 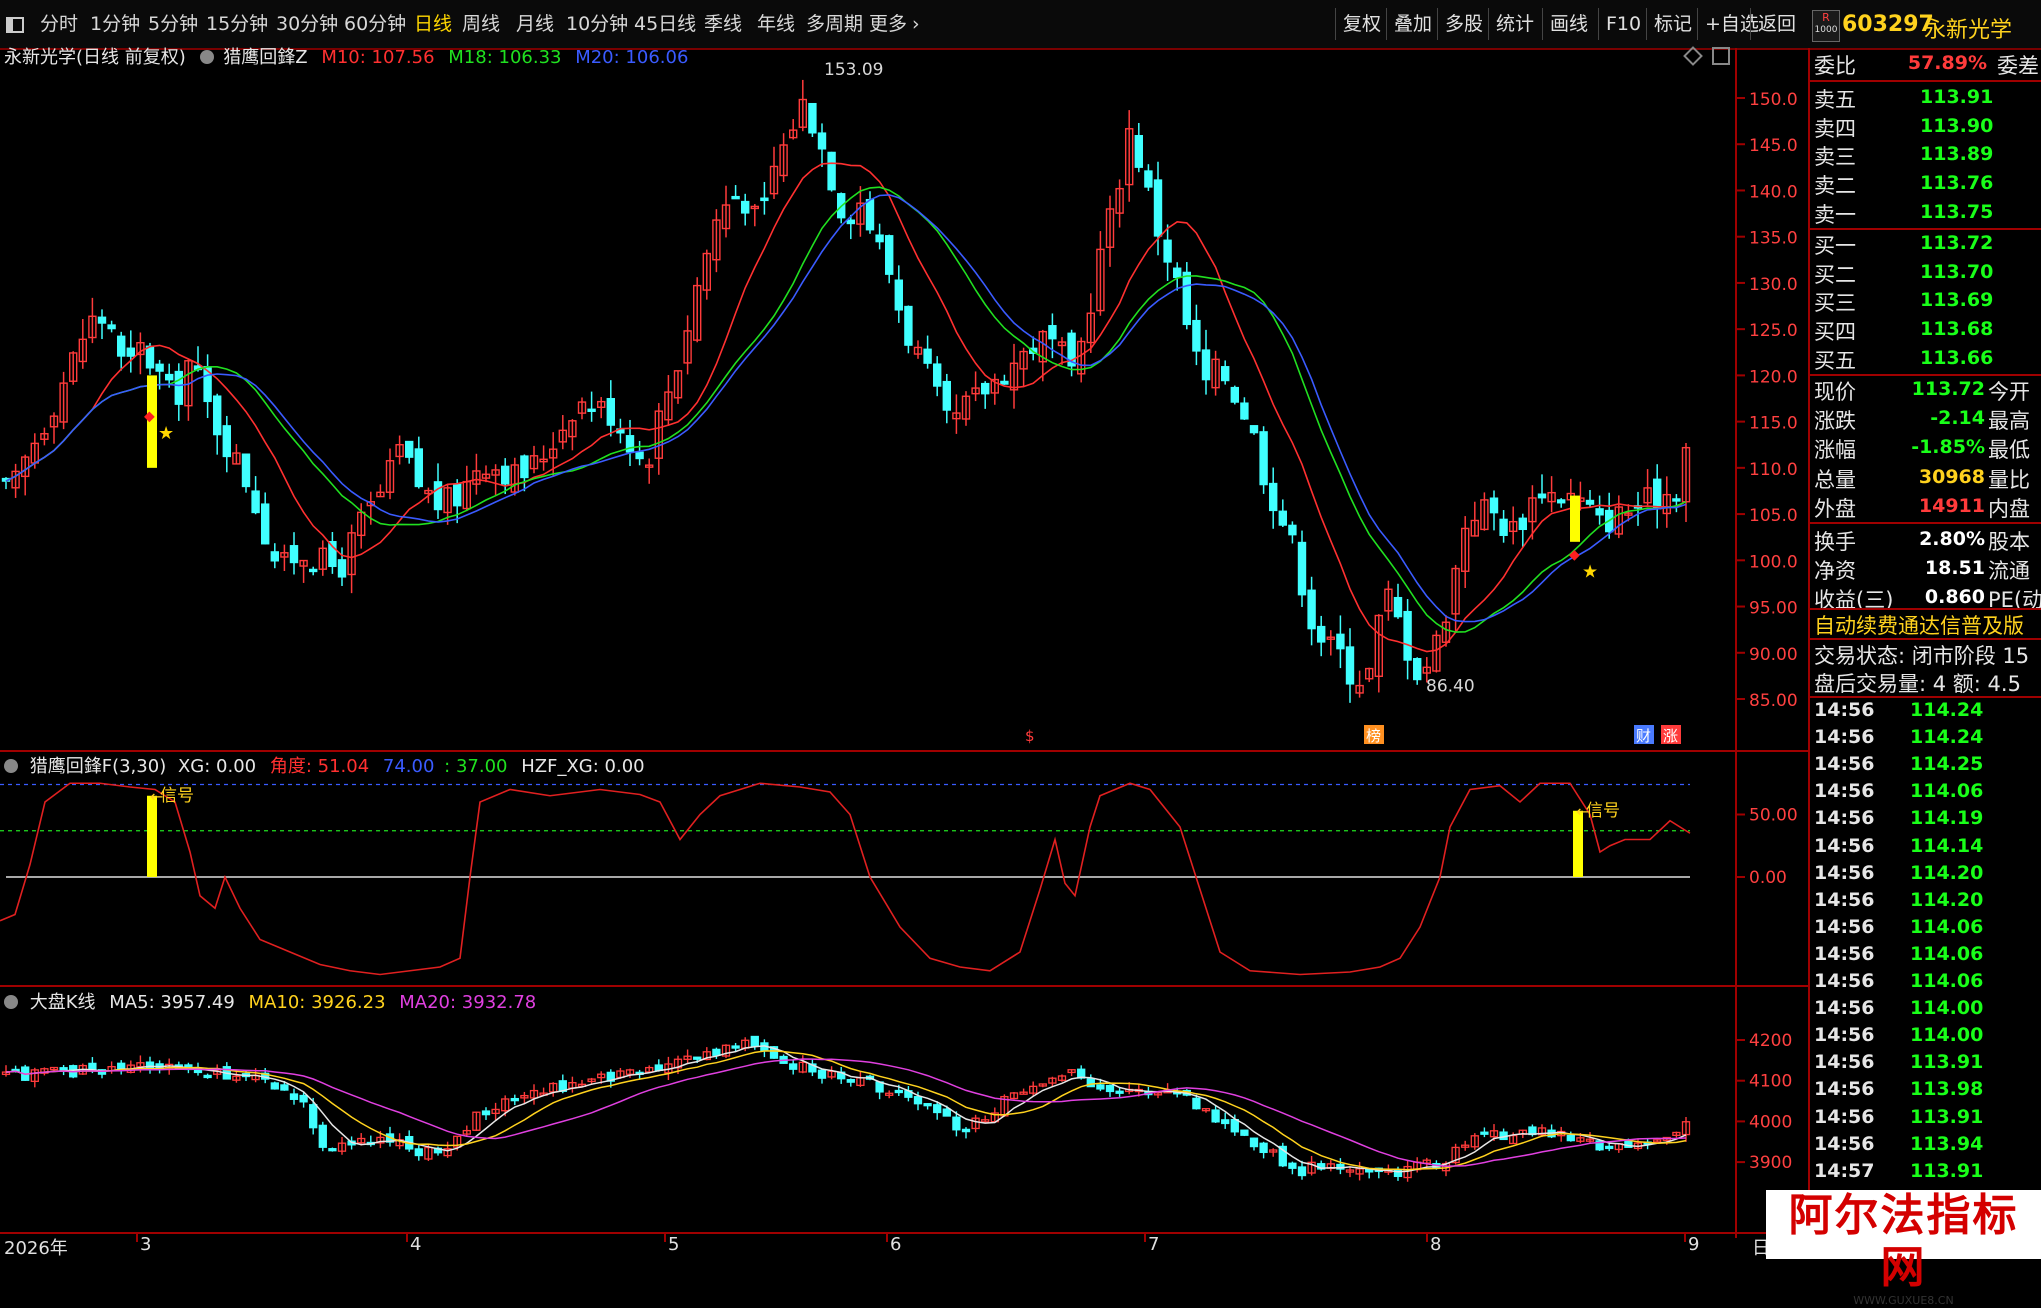 I want to click on sub1-axis: 50.00 0.00, so click(x=1767, y=847).